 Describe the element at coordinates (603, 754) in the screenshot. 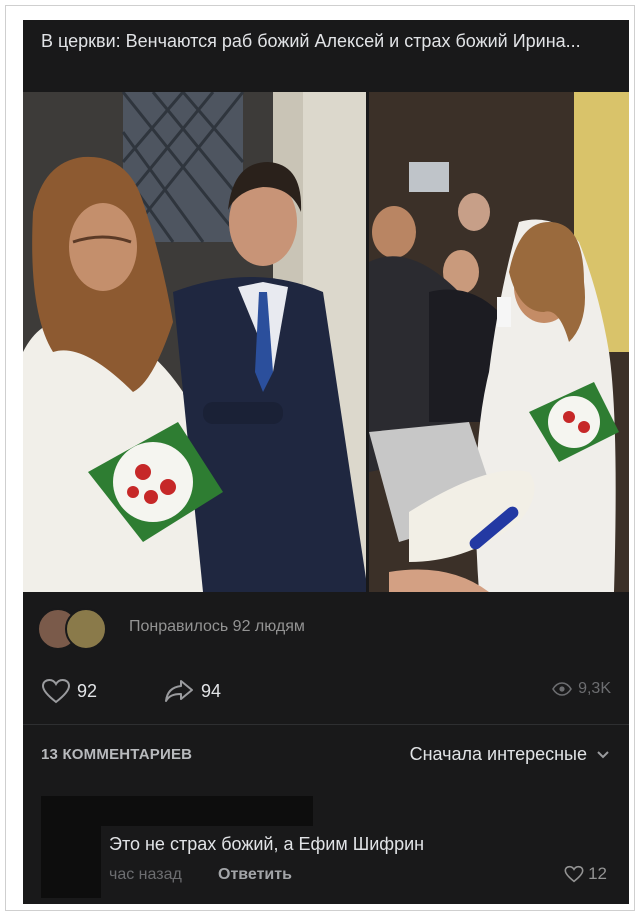

I see `chevron-down-icon` at that location.